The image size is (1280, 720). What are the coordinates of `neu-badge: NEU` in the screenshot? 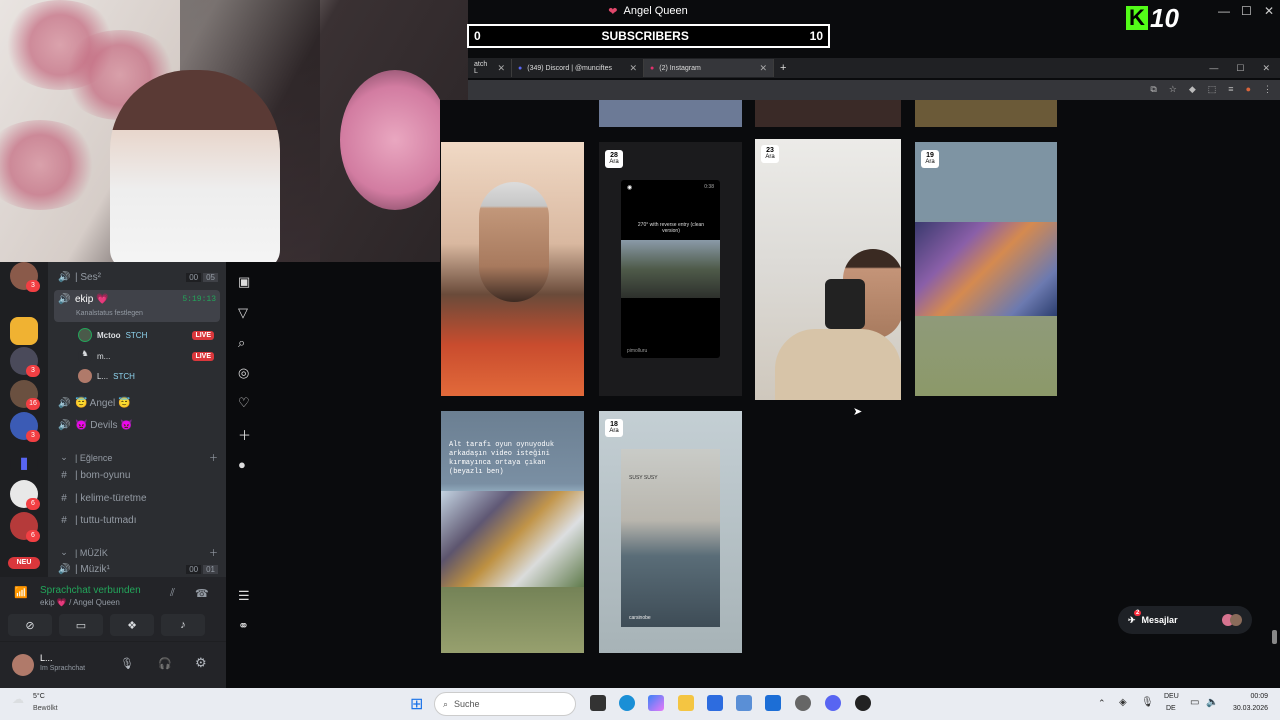 It's located at (24, 563).